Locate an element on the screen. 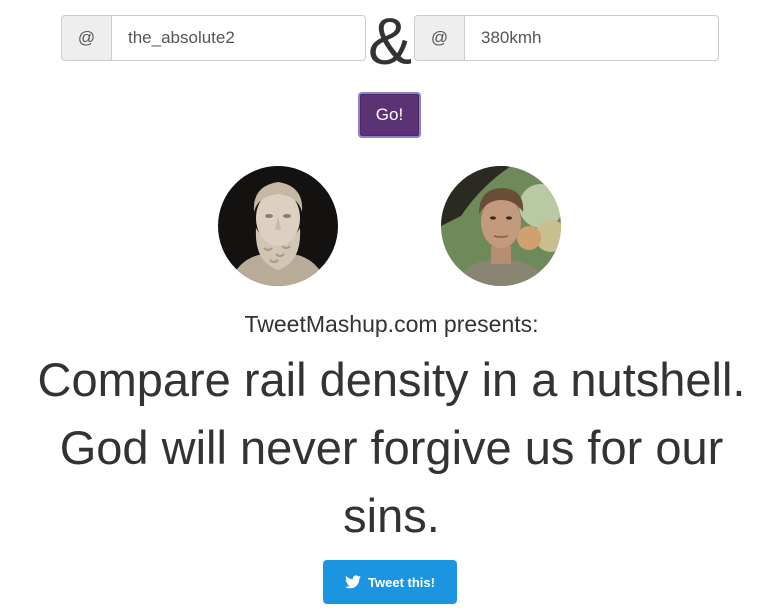  user1-avatar is located at coordinates (278, 226).